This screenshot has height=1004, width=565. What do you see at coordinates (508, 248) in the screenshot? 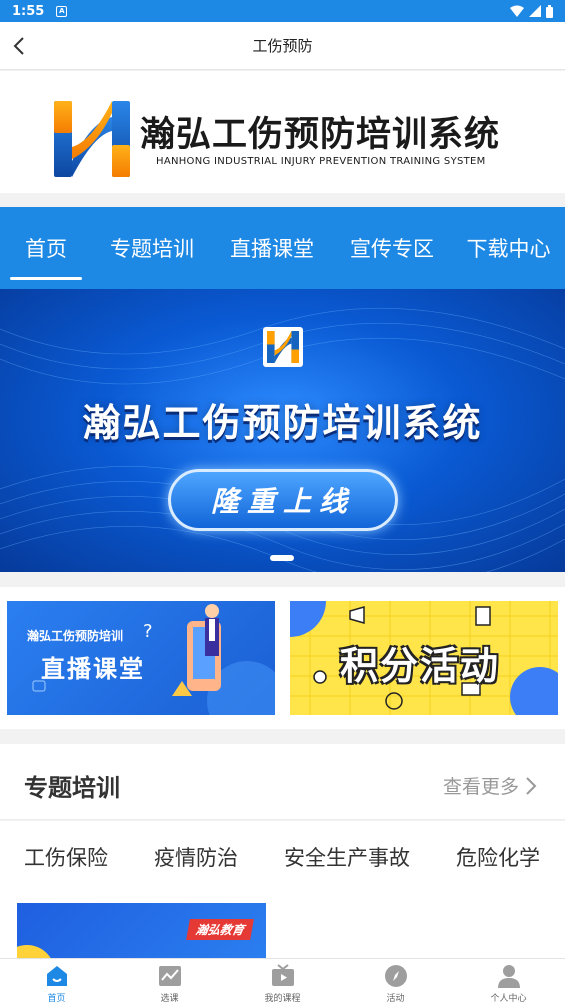
I see `tab-download-center: 下载中心` at bounding box center [508, 248].